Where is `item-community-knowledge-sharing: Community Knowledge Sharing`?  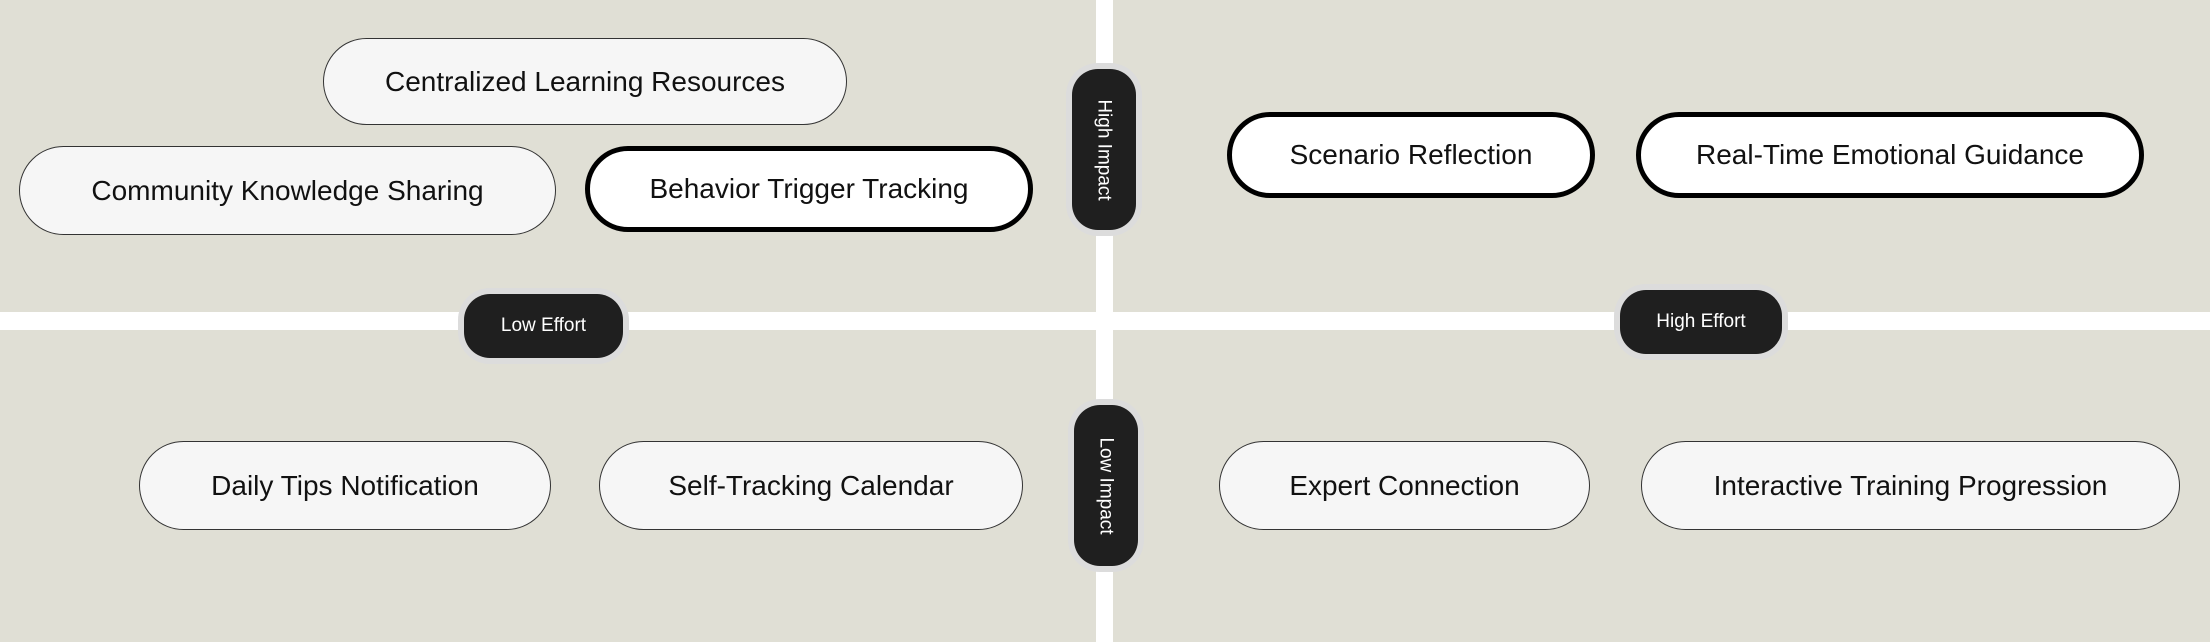
item-community-knowledge-sharing: Community Knowledge Sharing is located at coordinates (287, 190).